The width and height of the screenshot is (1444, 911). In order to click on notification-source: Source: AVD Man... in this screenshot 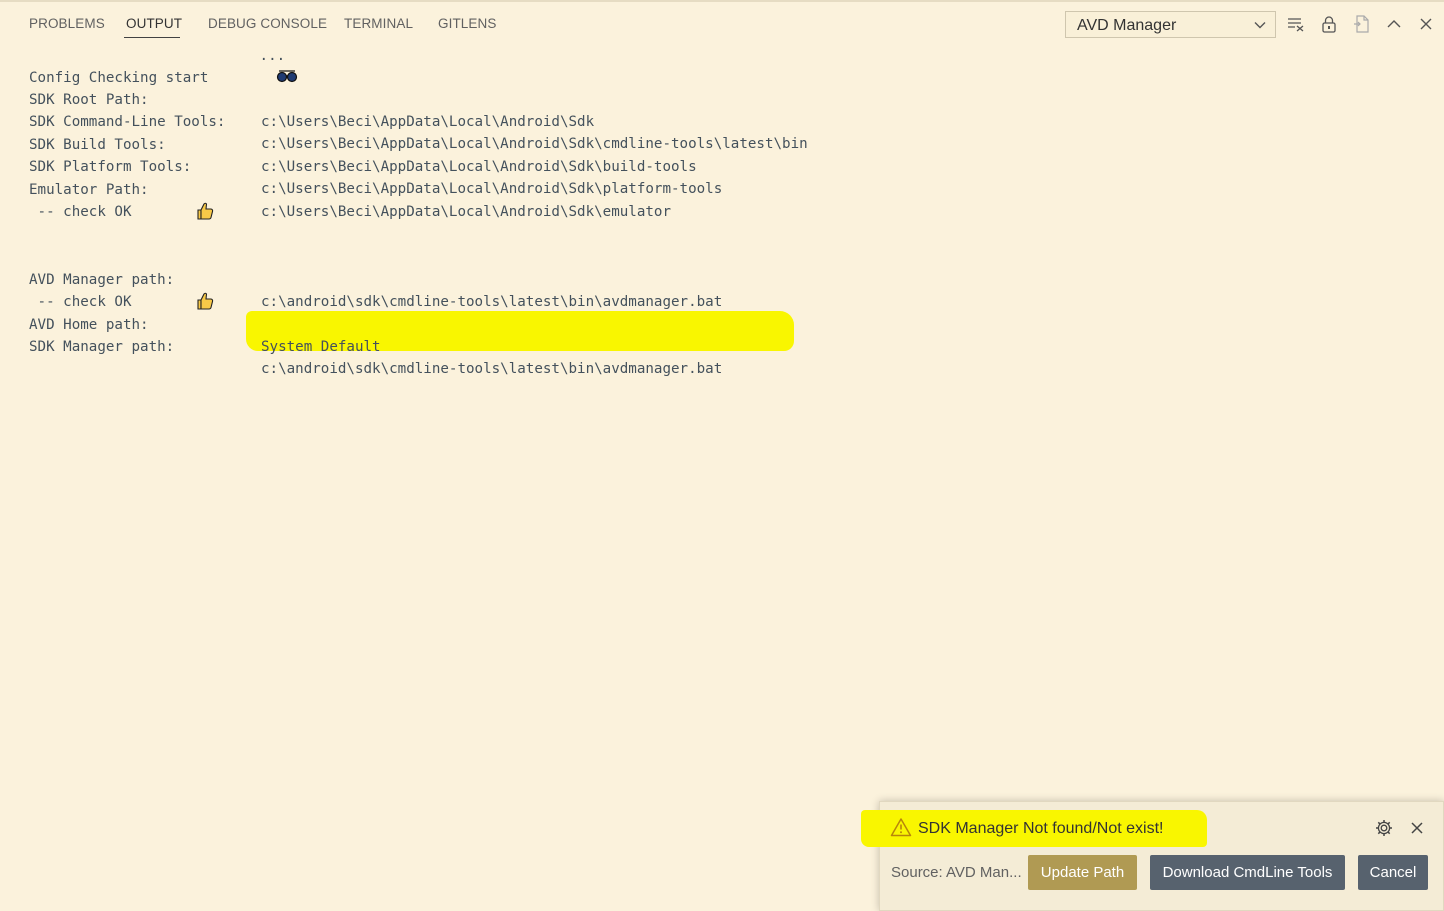, I will do `click(956, 872)`.